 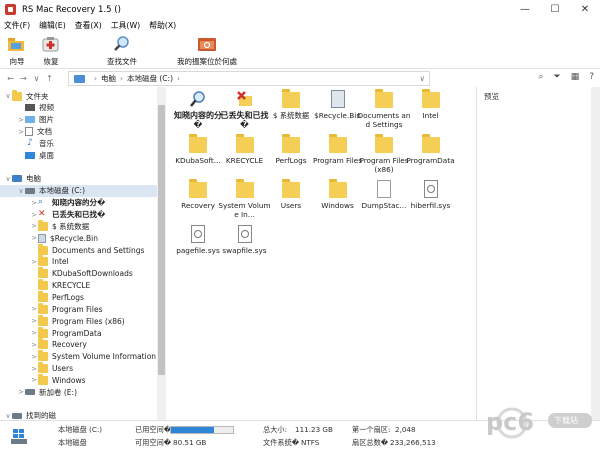 I want to click on file-item: hiberfil.sys, so click(x=431, y=195).